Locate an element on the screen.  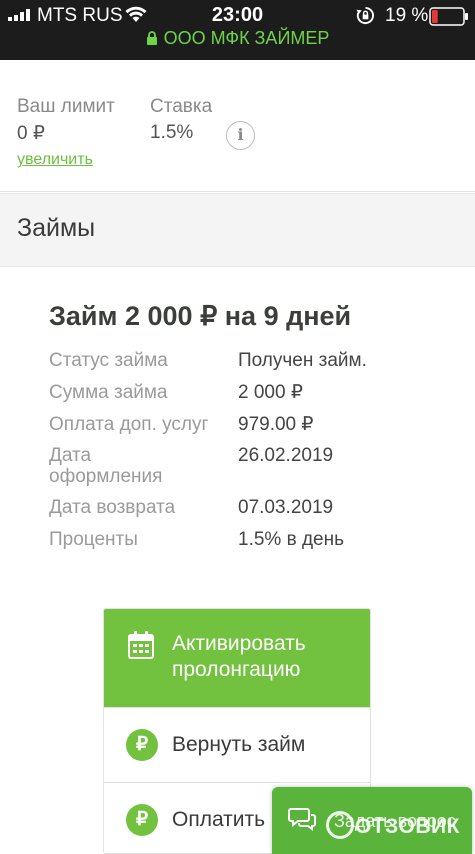
pay-label: Оплатить is located at coordinates (219, 819).